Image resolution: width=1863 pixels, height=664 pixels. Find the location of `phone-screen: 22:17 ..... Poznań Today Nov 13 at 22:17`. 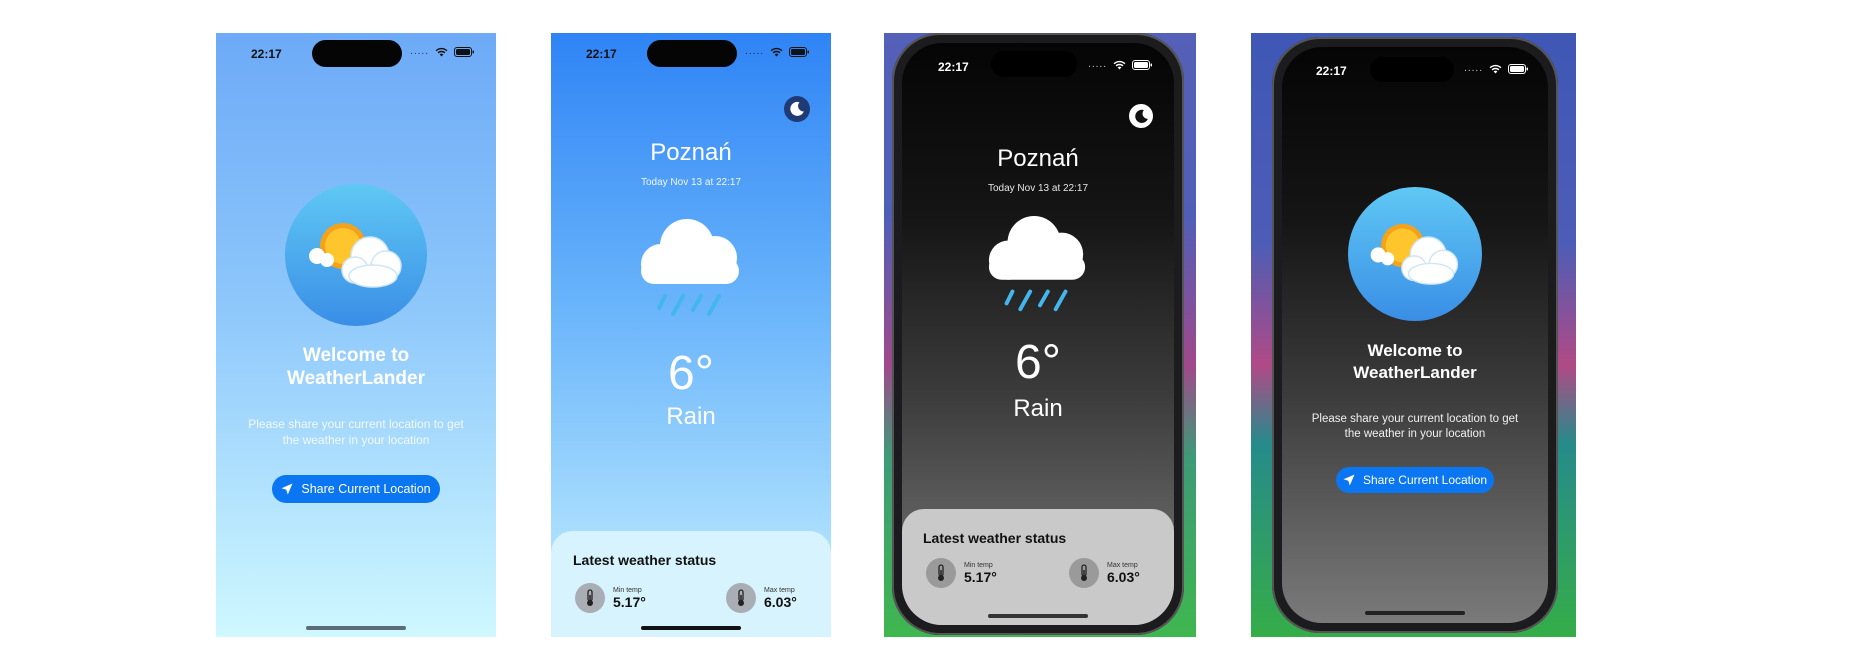

phone-screen: 22:17 ..... Poznań Today Nov 13 at 22:17 is located at coordinates (1038, 334).